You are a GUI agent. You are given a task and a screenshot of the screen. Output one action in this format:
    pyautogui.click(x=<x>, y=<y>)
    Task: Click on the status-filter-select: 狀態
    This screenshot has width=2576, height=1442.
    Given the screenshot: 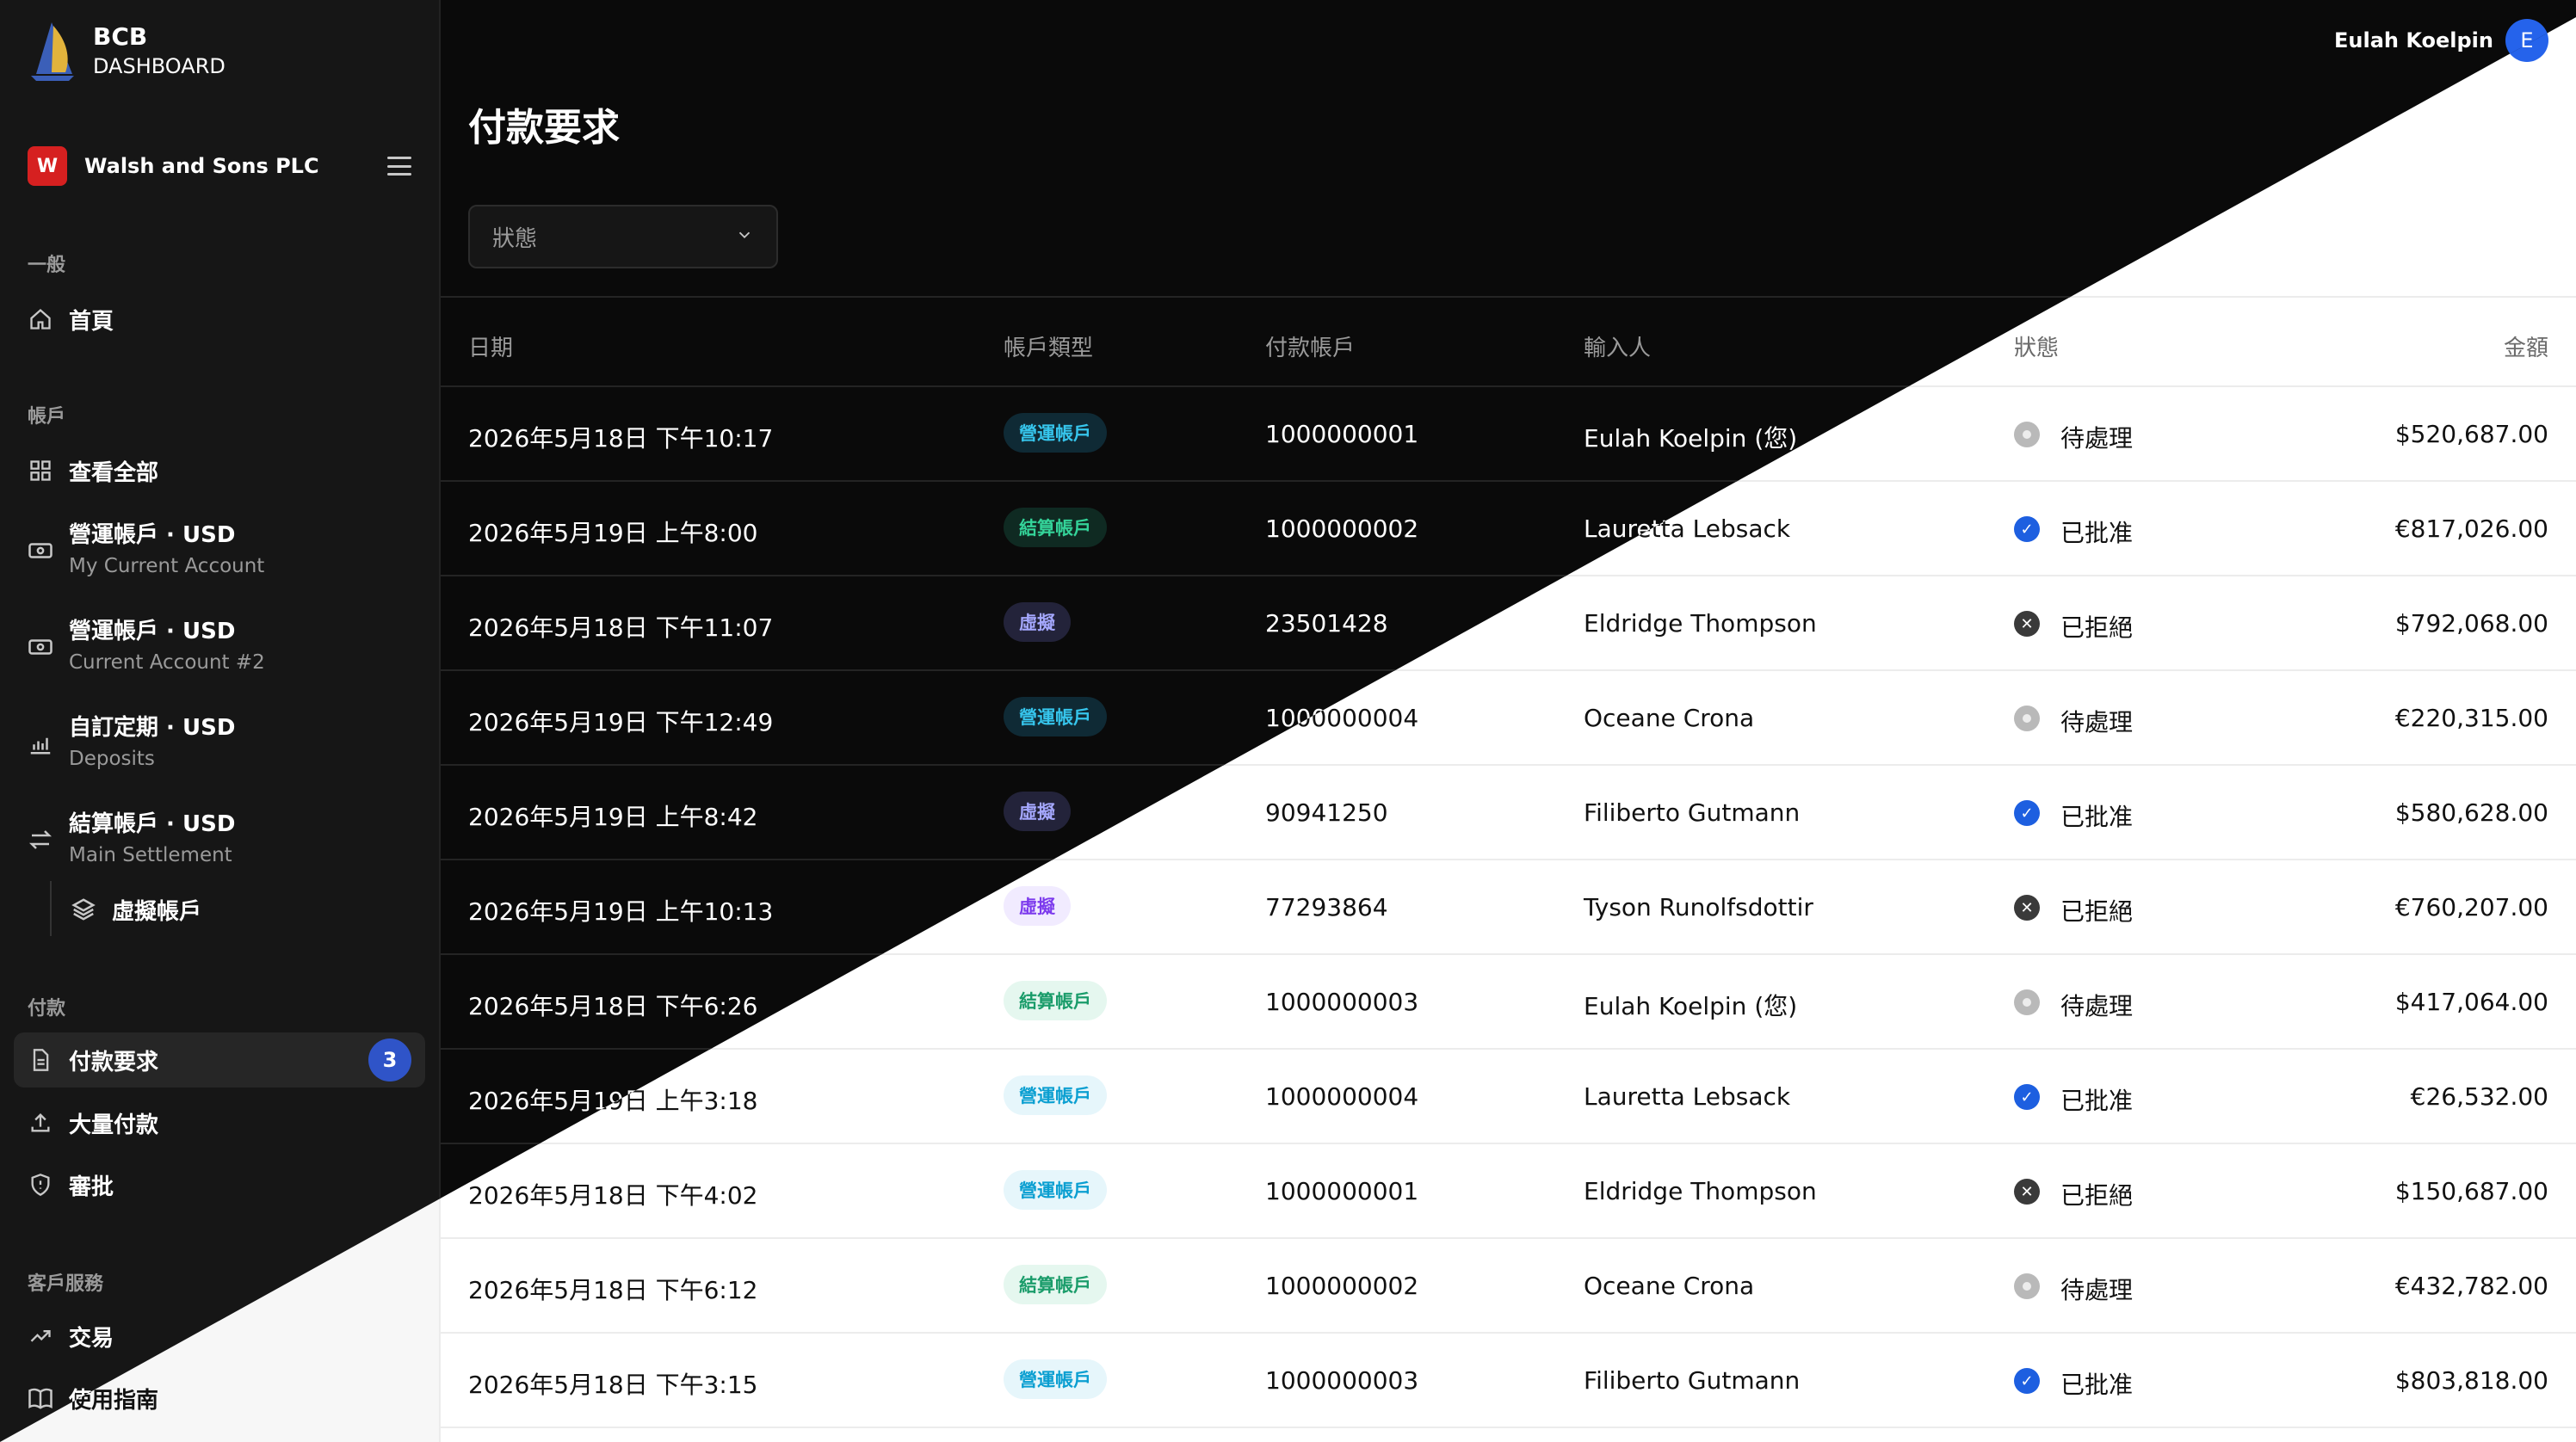 What is the action you would take?
    pyautogui.click(x=623, y=236)
    